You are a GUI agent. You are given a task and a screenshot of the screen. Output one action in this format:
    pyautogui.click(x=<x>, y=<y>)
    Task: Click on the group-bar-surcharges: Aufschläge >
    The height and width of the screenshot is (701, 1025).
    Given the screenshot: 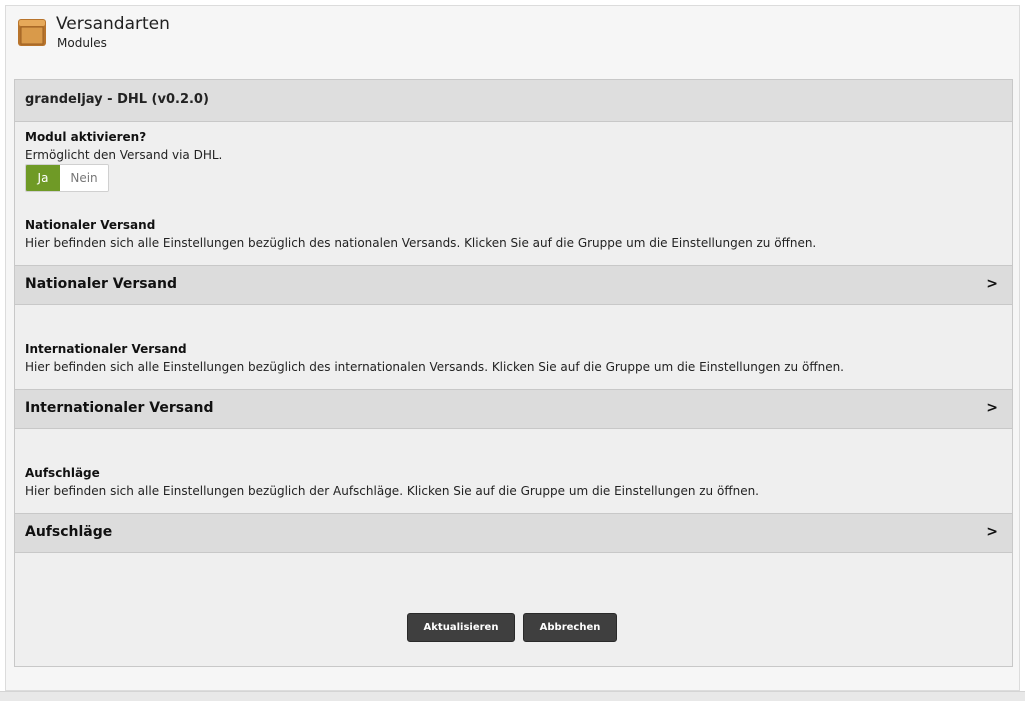 What is the action you would take?
    pyautogui.click(x=513, y=533)
    